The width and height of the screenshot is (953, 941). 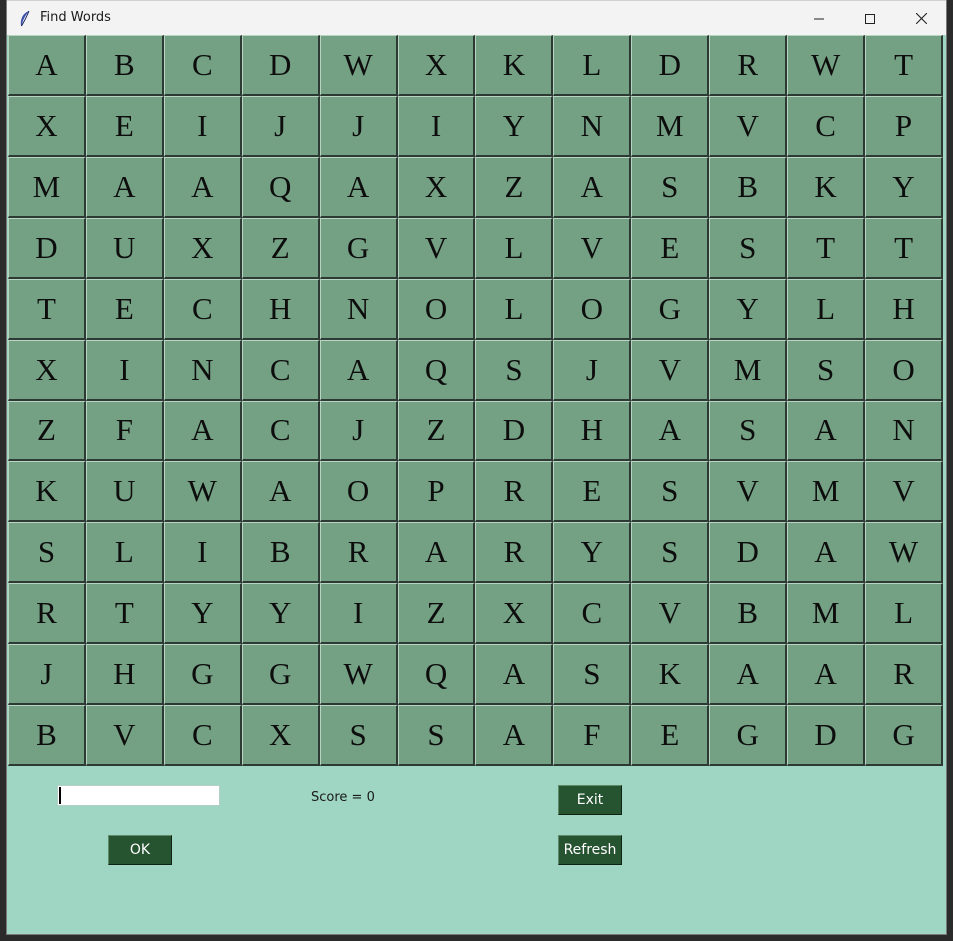 What do you see at coordinates (140, 850) in the screenshot?
I see `ok-button: OK` at bounding box center [140, 850].